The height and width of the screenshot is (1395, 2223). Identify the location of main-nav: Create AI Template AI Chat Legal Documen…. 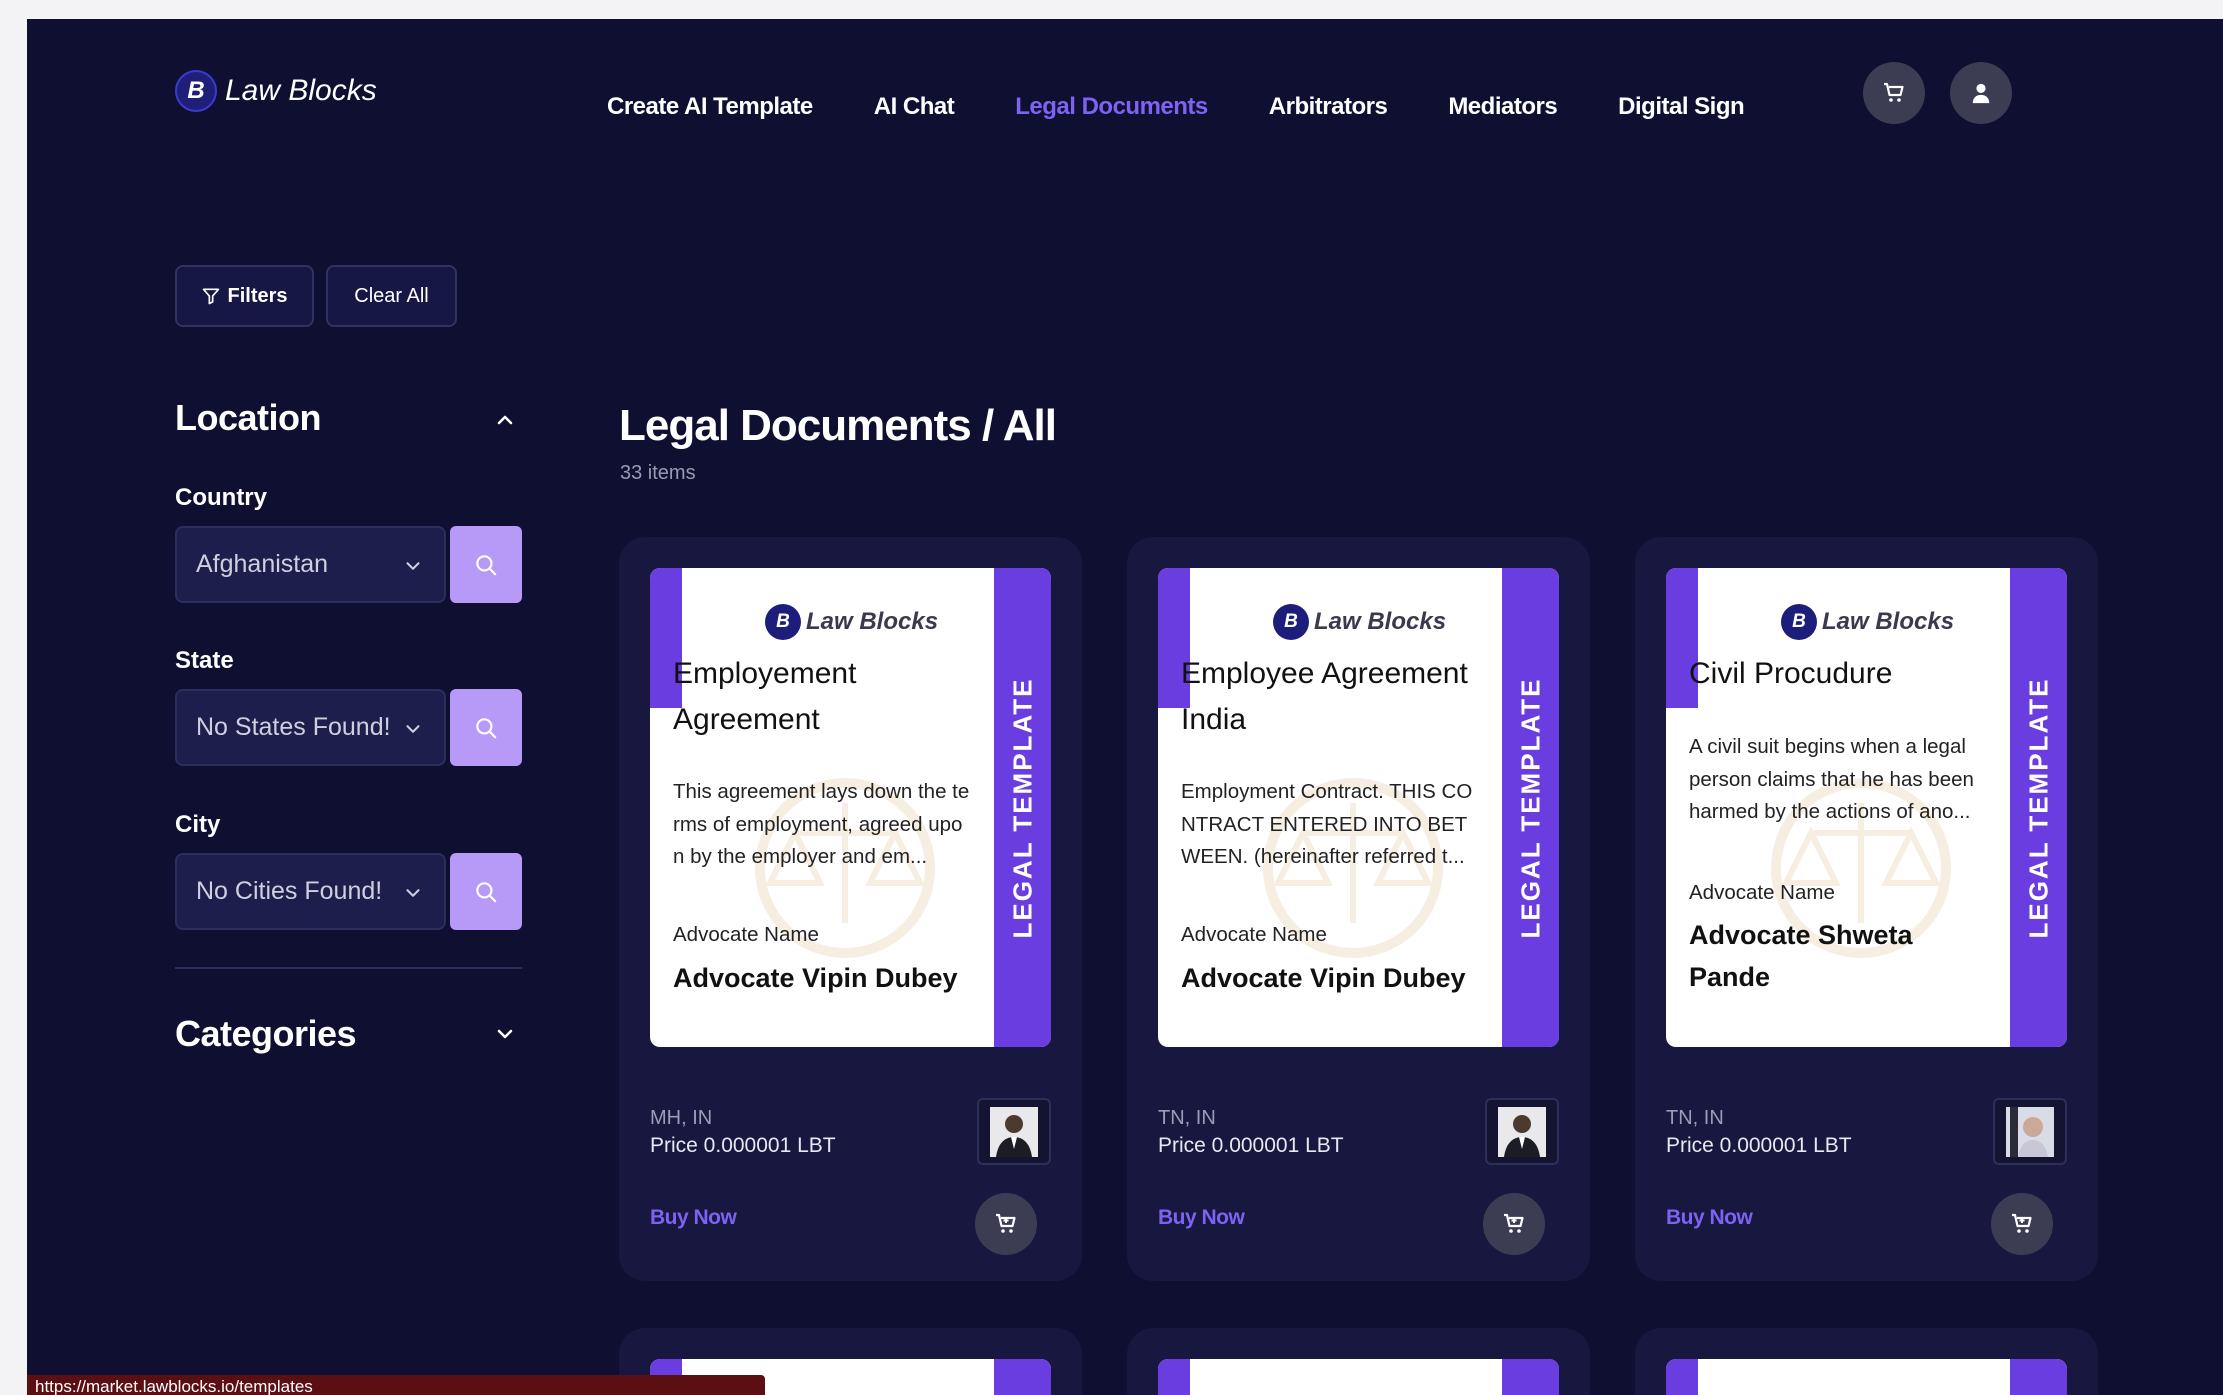
(1206, 107).